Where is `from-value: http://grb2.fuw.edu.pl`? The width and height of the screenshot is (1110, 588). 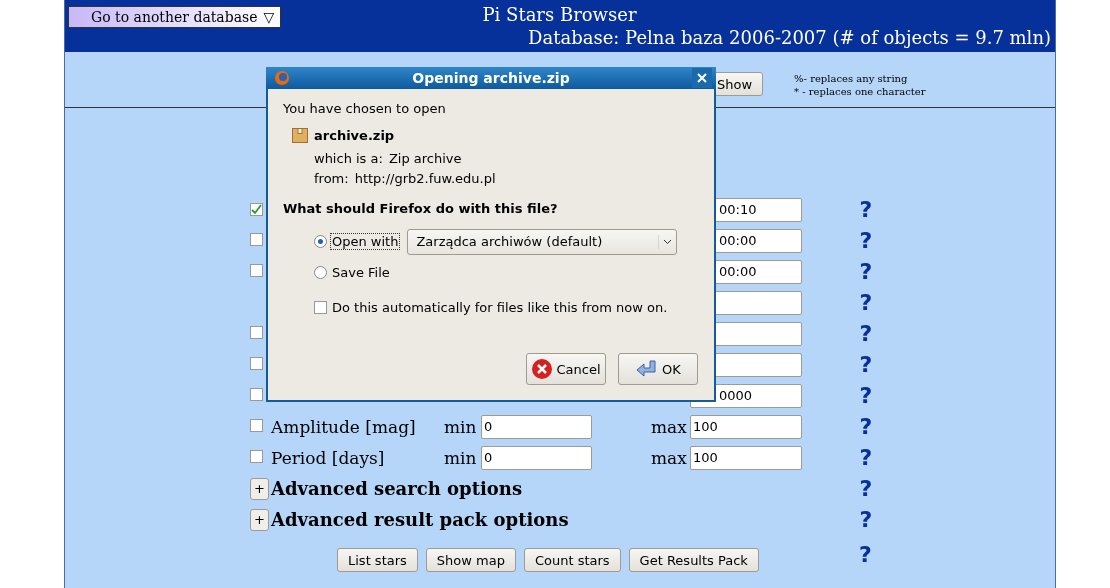
from-value: http://grb2.fuw.edu.pl is located at coordinates (425, 179).